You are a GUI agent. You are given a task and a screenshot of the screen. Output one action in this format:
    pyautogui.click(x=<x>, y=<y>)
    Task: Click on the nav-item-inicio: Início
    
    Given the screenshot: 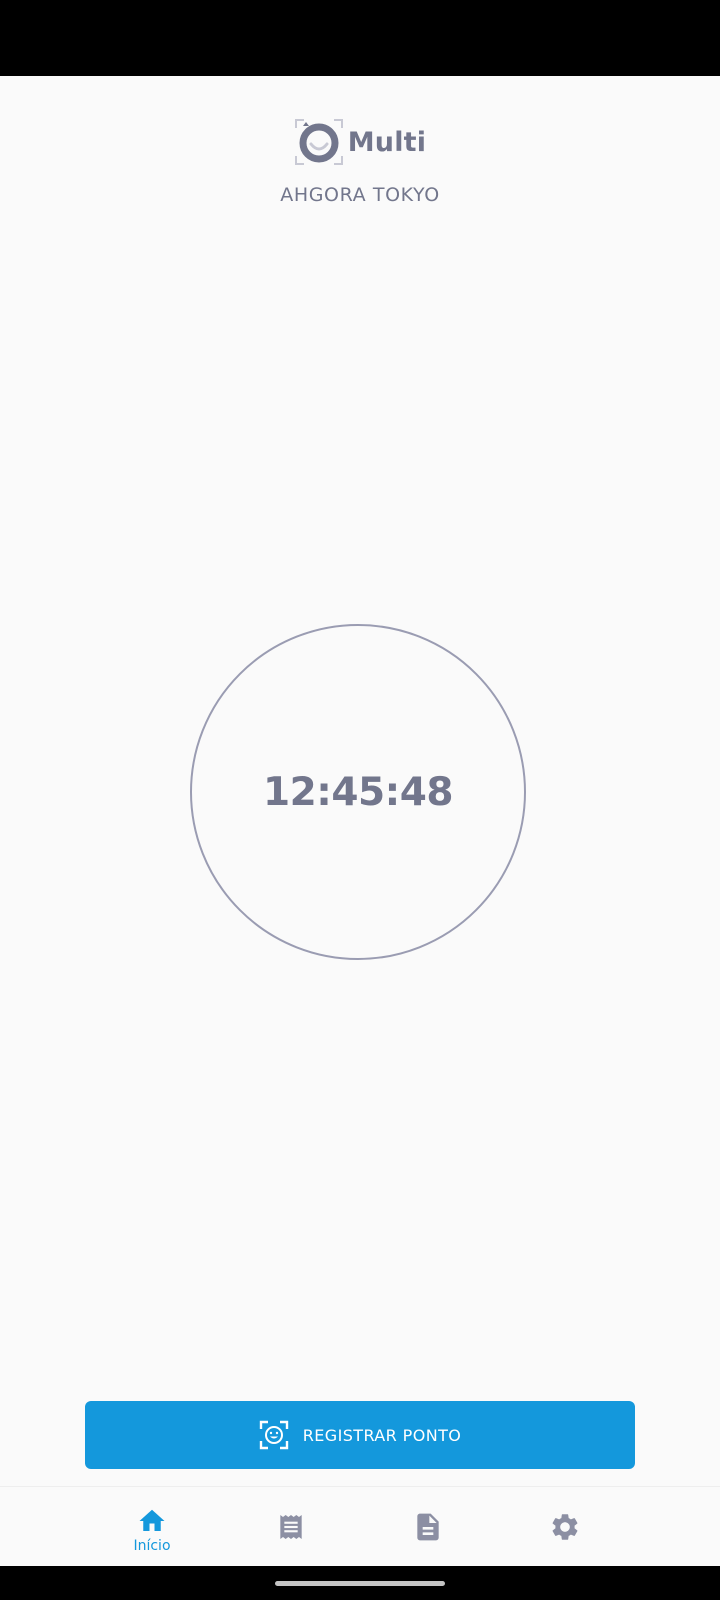 What is the action you would take?
    pyautogui.click(x=152, y=1527)
    